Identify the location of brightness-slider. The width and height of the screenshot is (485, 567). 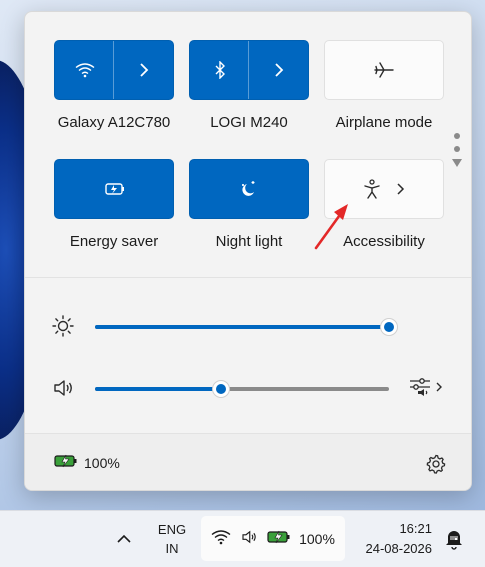
(246, 327).